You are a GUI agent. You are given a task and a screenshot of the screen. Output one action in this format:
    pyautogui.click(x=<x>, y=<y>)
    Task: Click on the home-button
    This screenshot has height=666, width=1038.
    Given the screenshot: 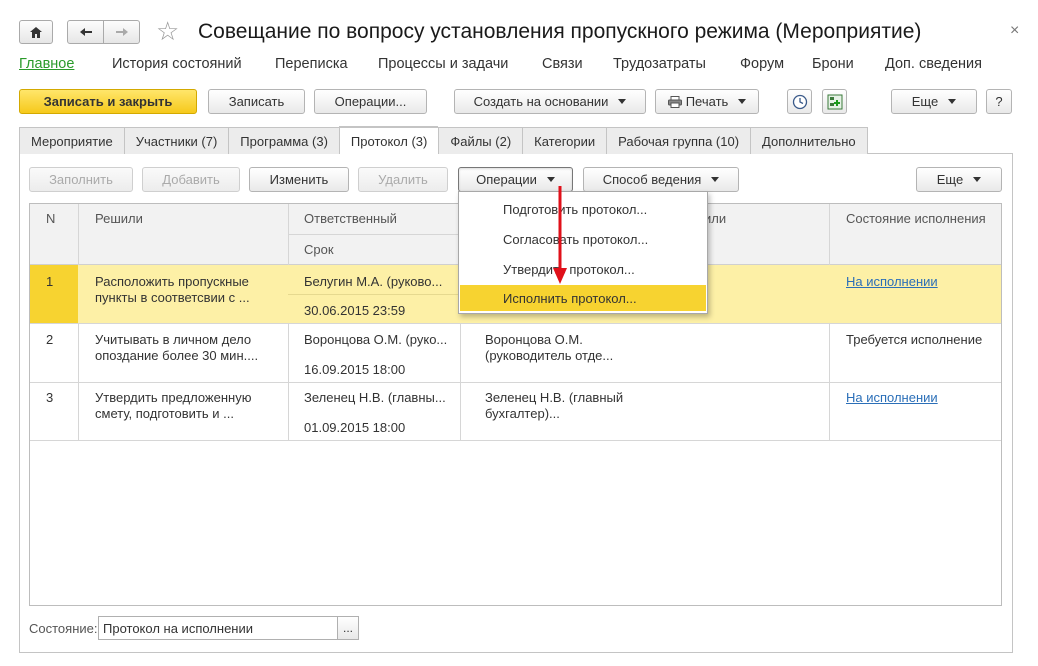 What is the action you would take?
    pyautogui.click(x=36, y=32)
    